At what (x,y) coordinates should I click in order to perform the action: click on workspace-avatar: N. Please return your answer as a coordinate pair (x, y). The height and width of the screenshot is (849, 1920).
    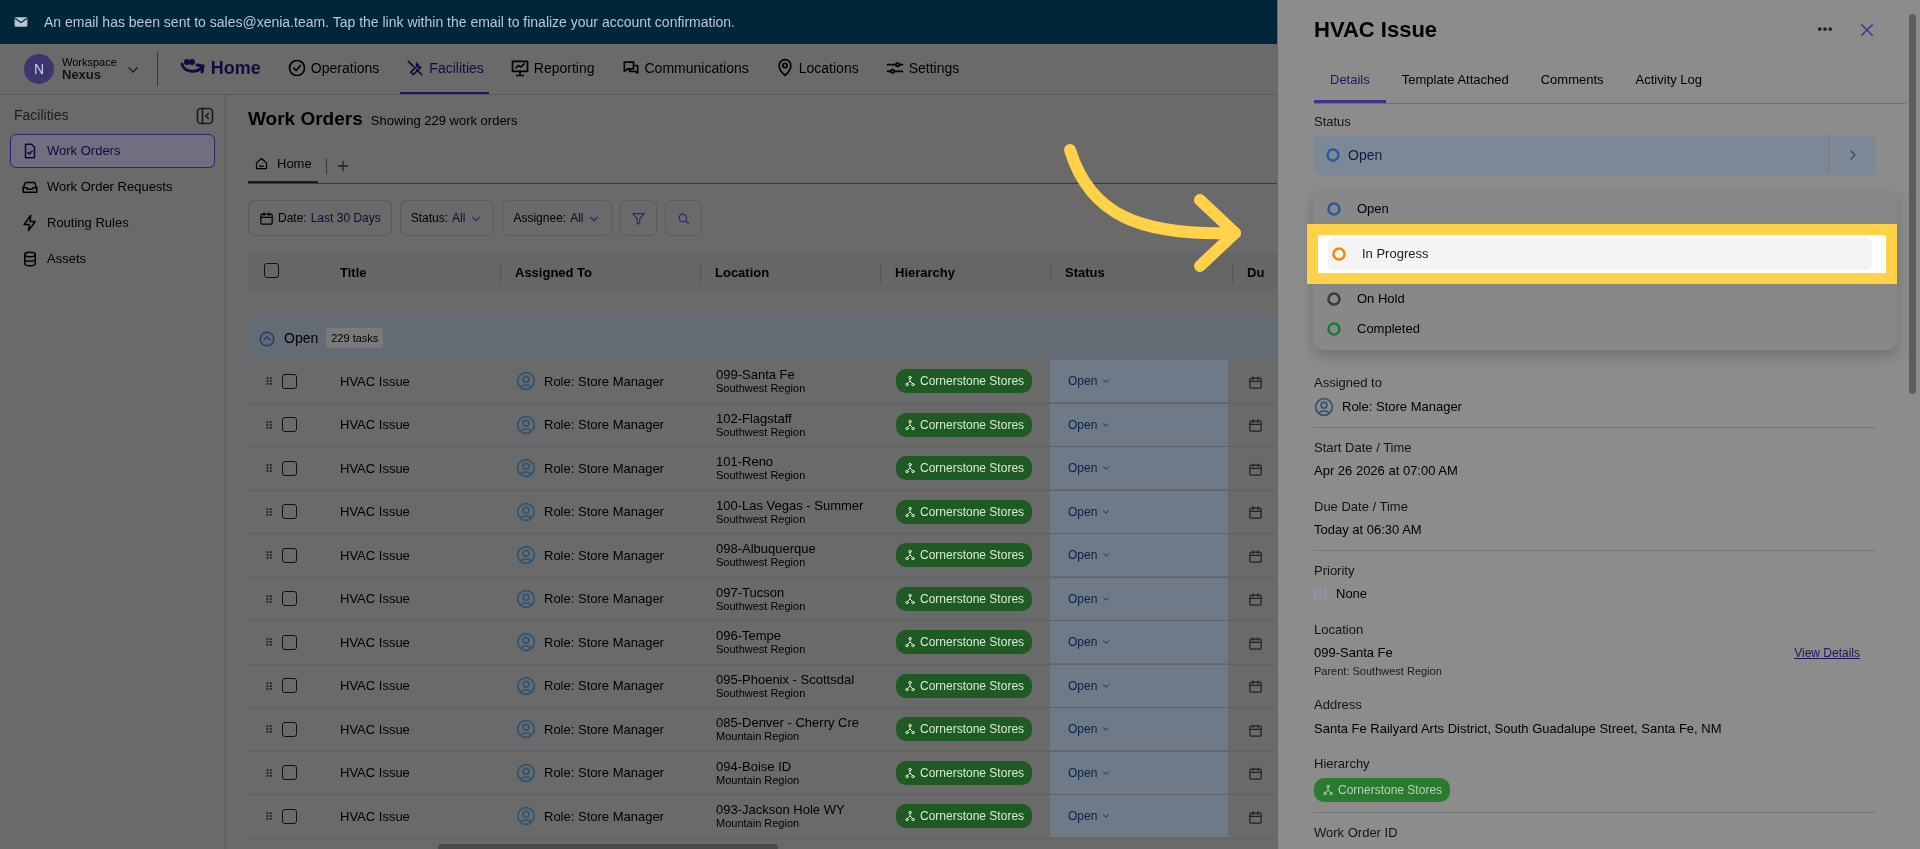
    Looking at the image, I should click on (39, 69).